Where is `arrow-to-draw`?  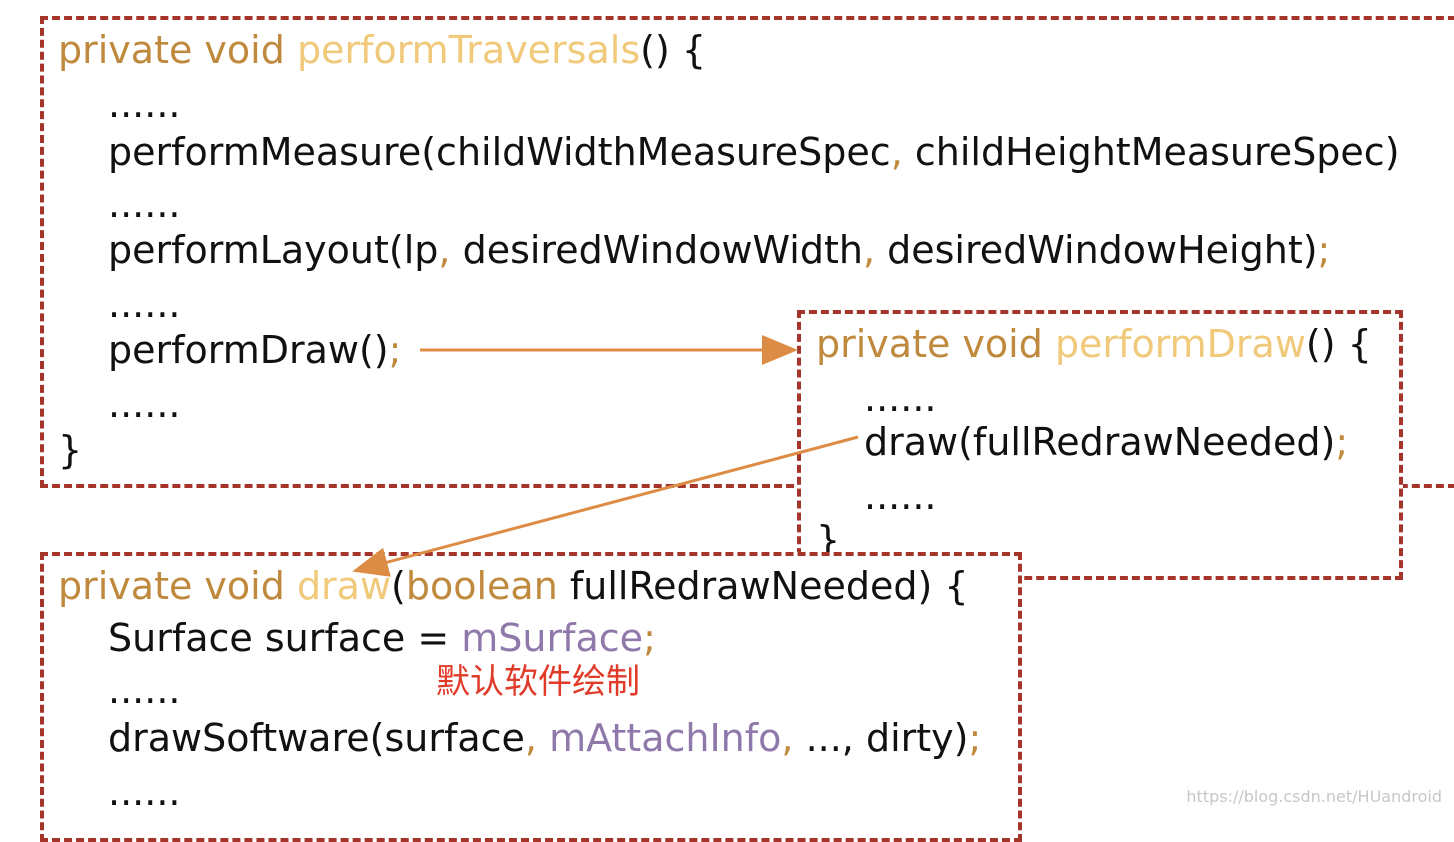
arrow-to-draw is located at coordinates (605, 506).